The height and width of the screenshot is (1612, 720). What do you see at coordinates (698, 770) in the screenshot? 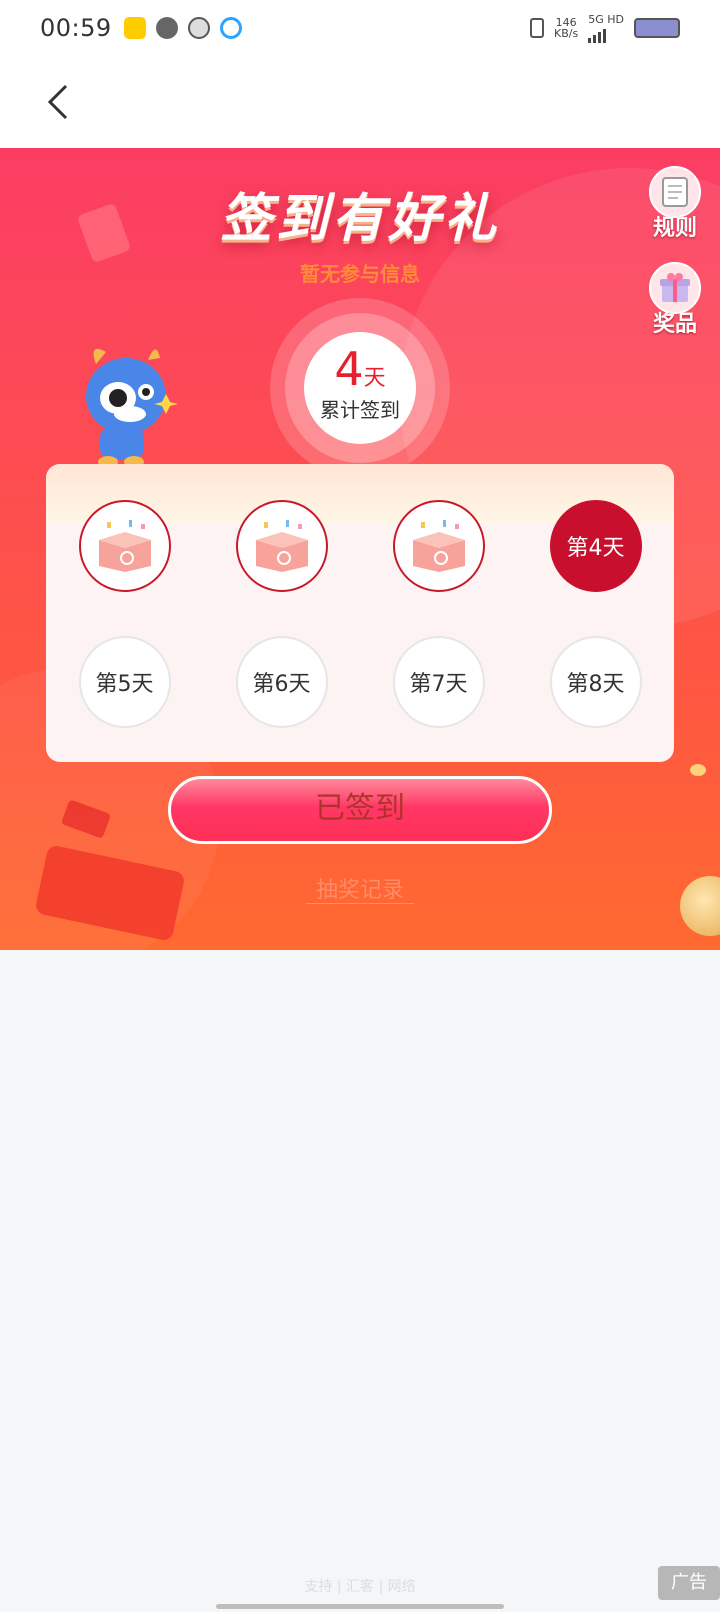
I see `coin-decoration-small` at bounding box center [698, 770].